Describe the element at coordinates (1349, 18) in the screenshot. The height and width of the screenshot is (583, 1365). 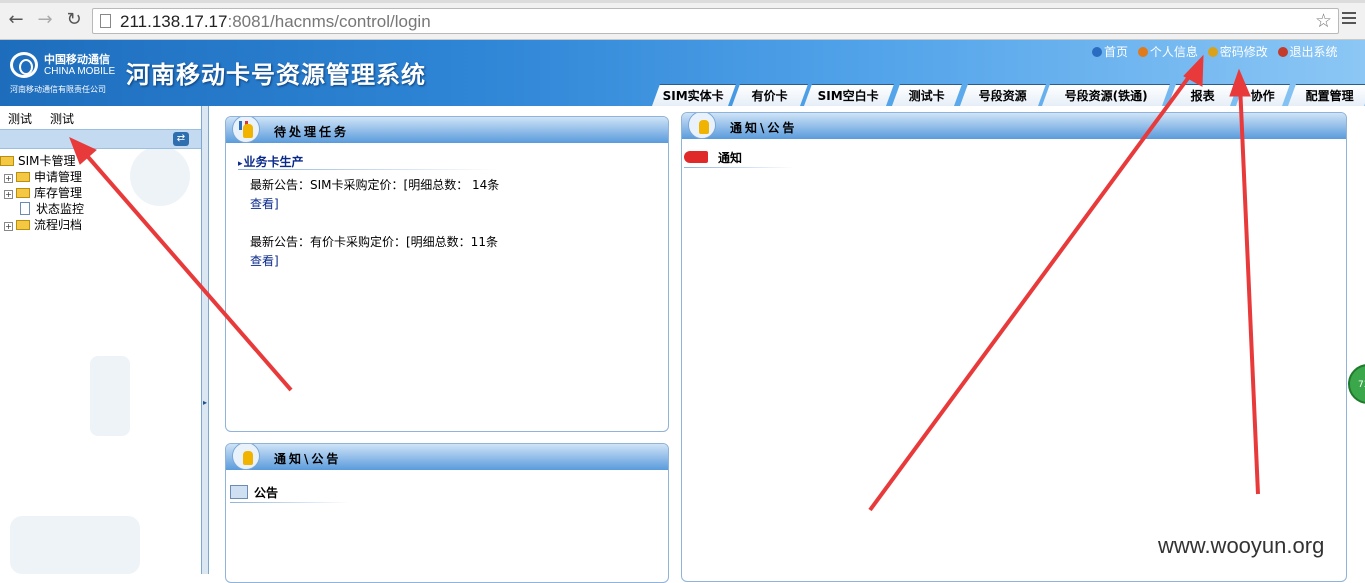
I see `hamburger-menu-icon` at that location.